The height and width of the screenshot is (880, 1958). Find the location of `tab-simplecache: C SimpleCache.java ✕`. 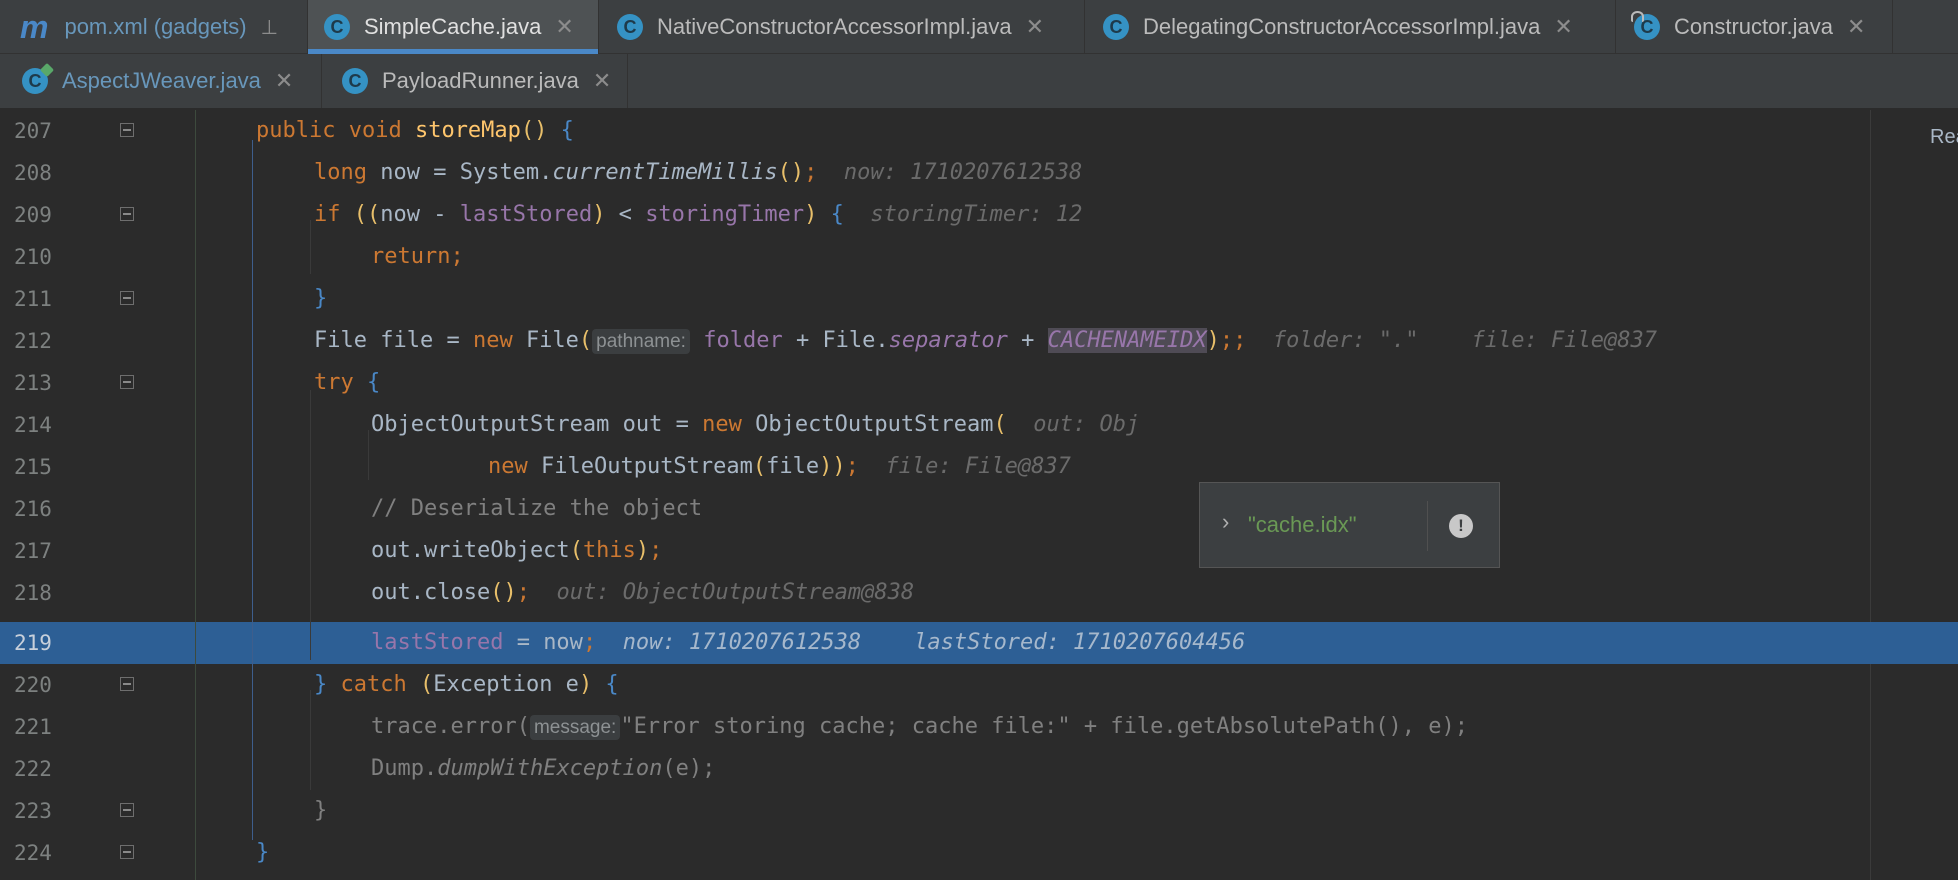

tab-simplecache: C SimpleCache.java ✕ is located at coordinates (453, 27).